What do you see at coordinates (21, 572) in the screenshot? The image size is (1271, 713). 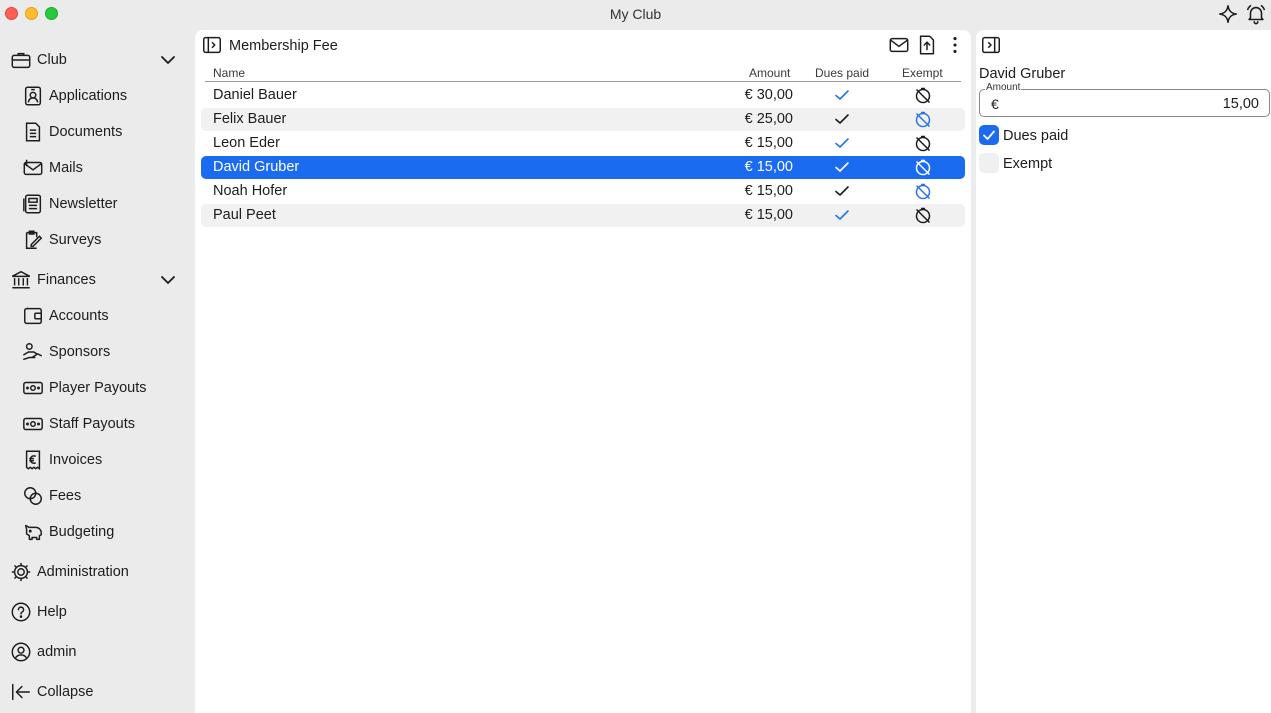 I see `gear-icon` at bounding box center [21, 572].